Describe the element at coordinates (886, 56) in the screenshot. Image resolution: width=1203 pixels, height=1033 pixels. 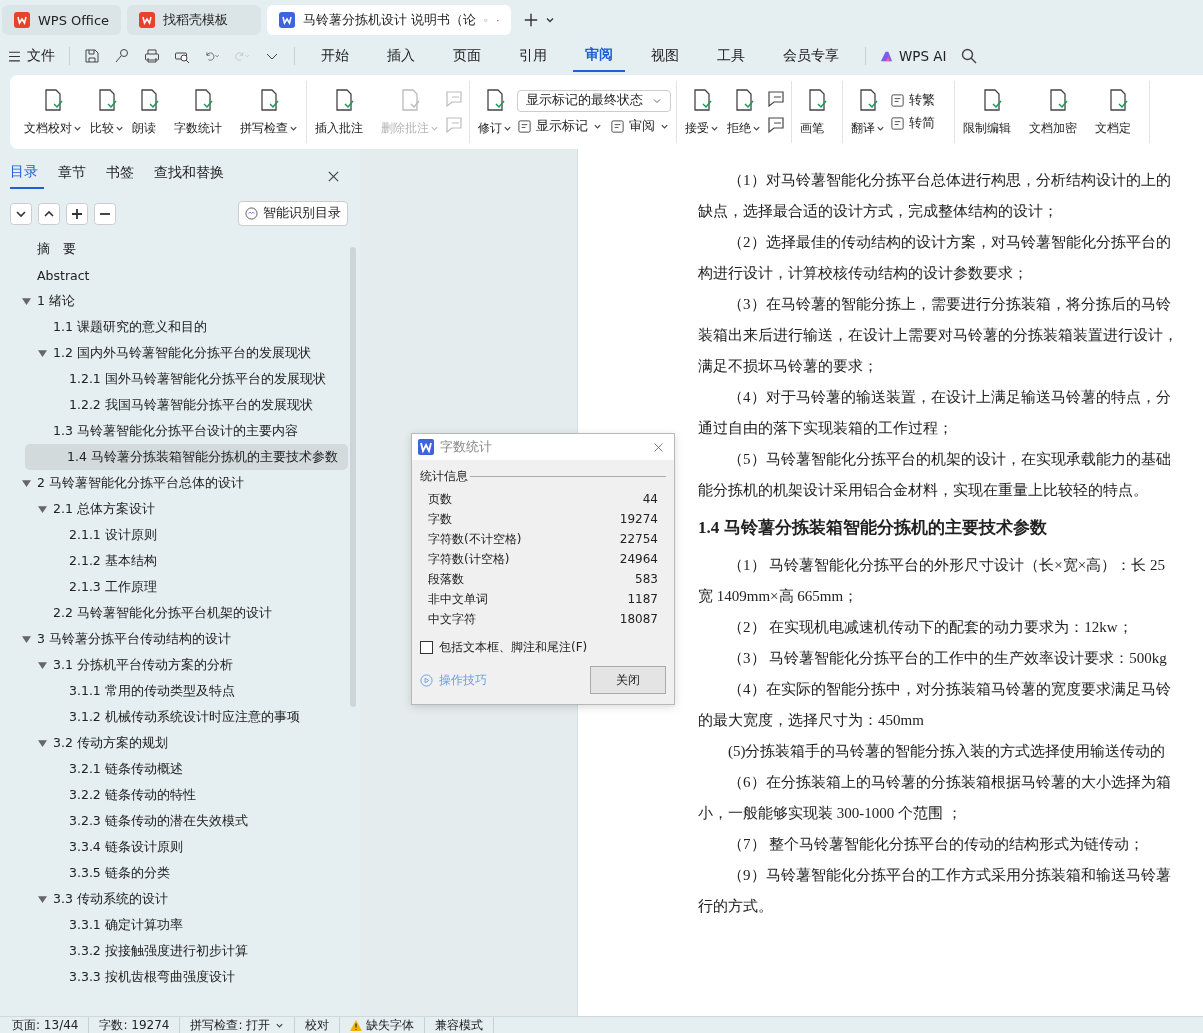
I see `ai-logo-icon` at that location.